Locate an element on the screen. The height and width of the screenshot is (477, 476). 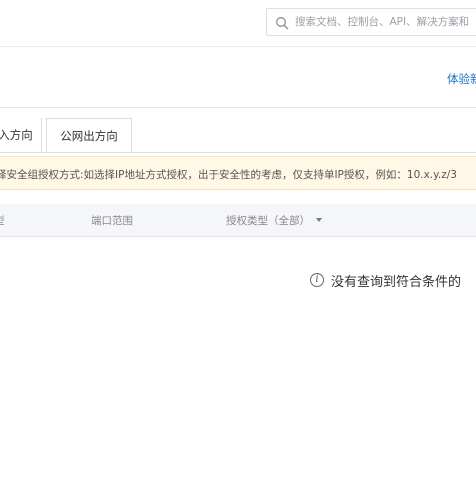
try-new-version-link: 体验新 is located at coordinates (461, 79).